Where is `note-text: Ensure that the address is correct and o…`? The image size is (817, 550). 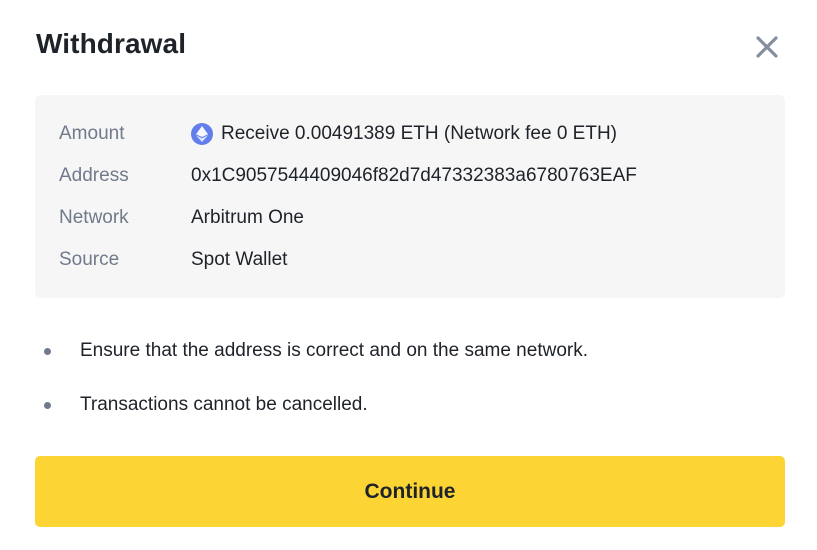 note-text: Ensure that the address is correct and o… is located at coordinates (334, 350).